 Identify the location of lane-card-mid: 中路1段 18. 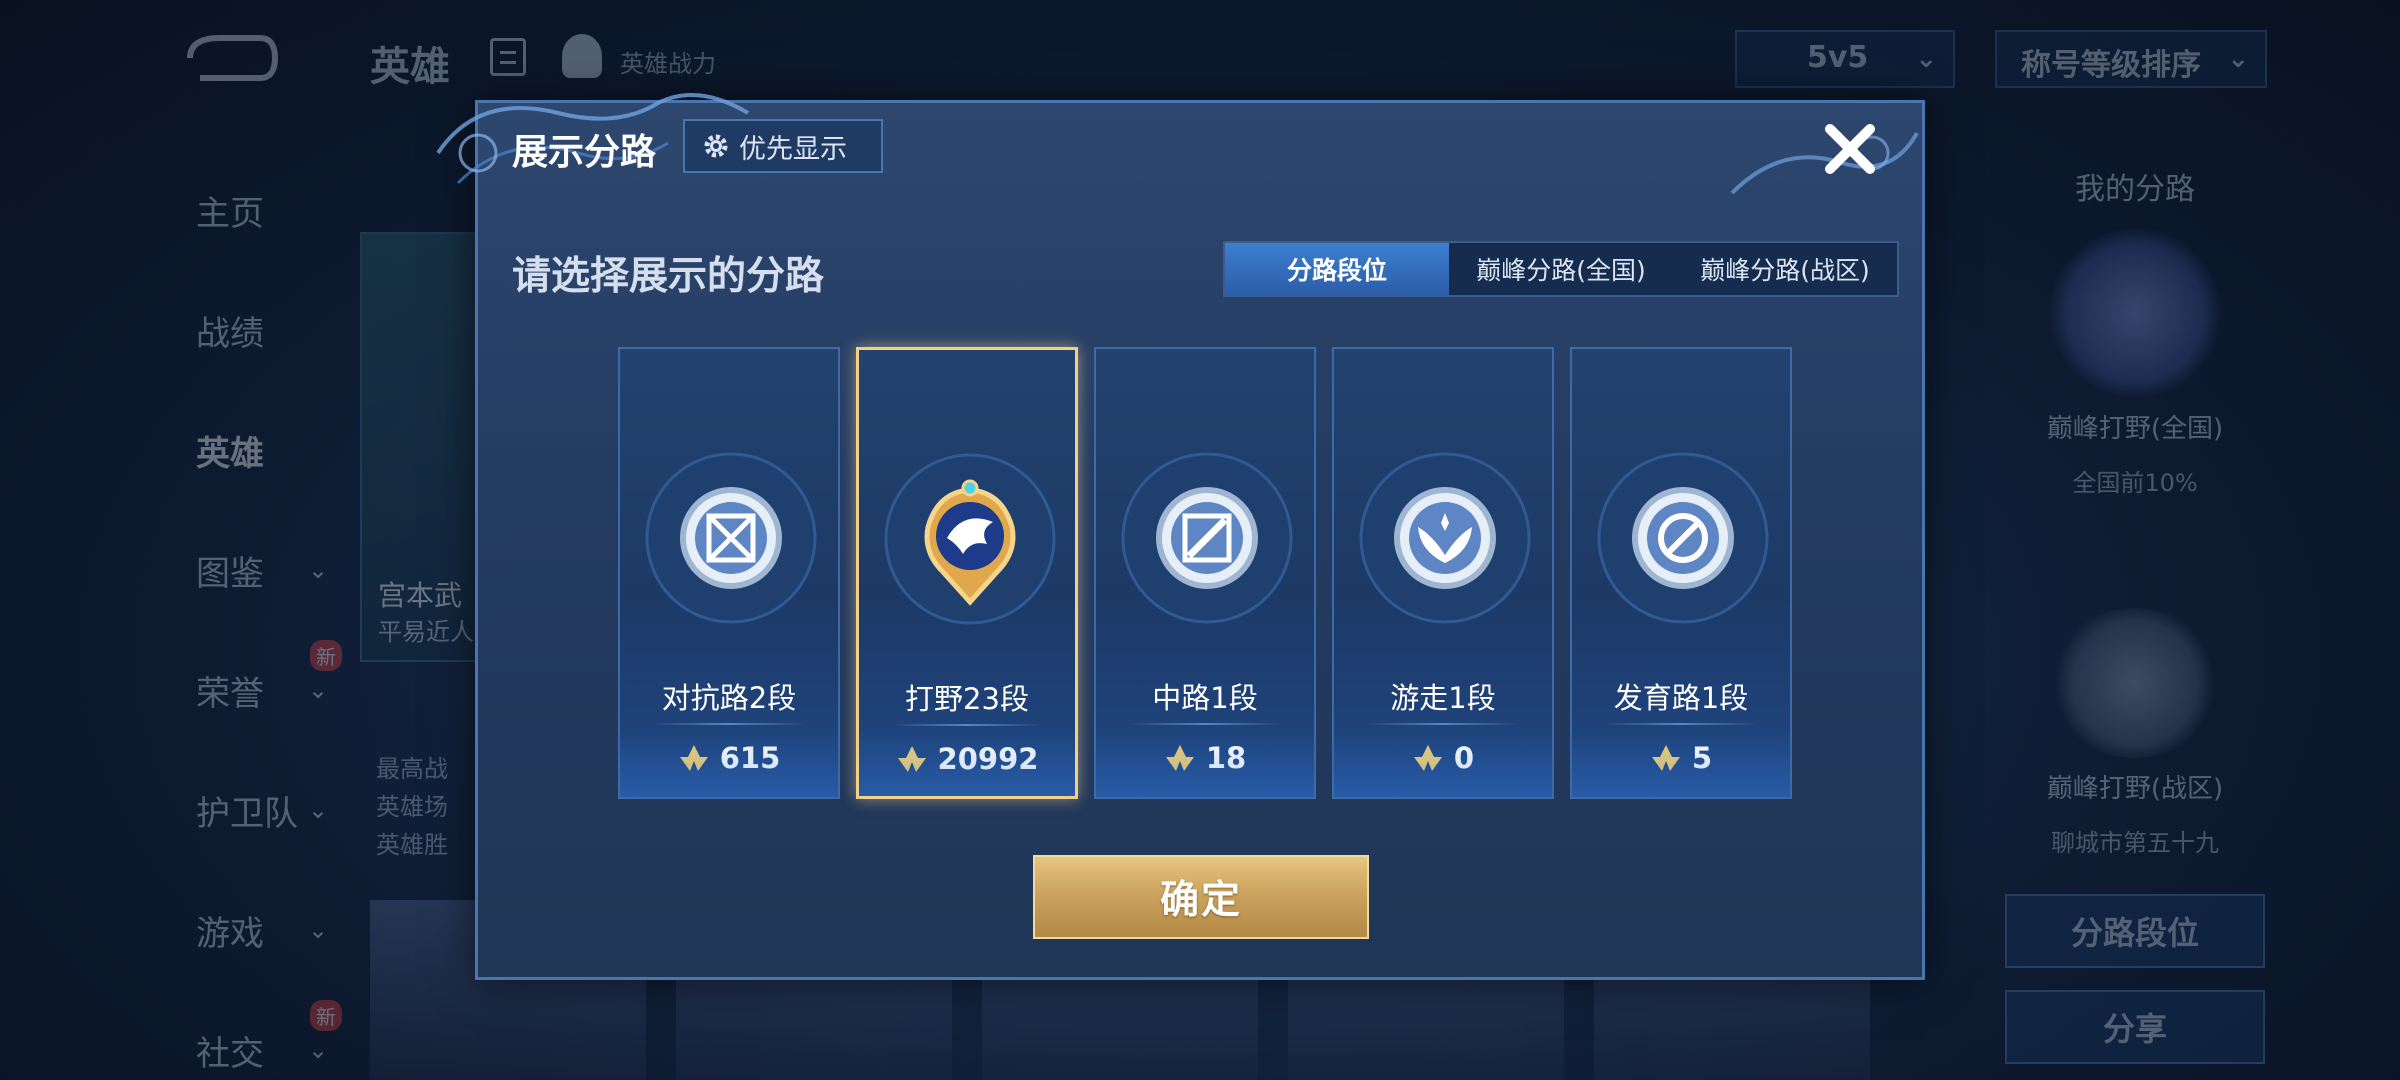
(1205, 573).